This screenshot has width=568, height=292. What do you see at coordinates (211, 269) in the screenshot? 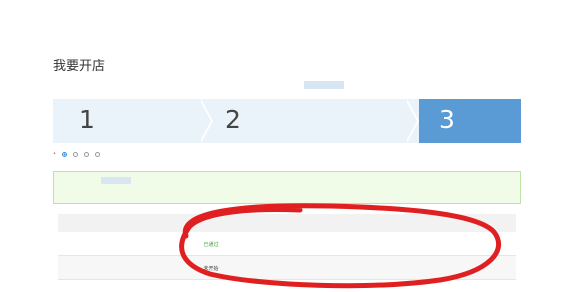
I see `row-2-status: 未开始` at bounding box center [211, 269].